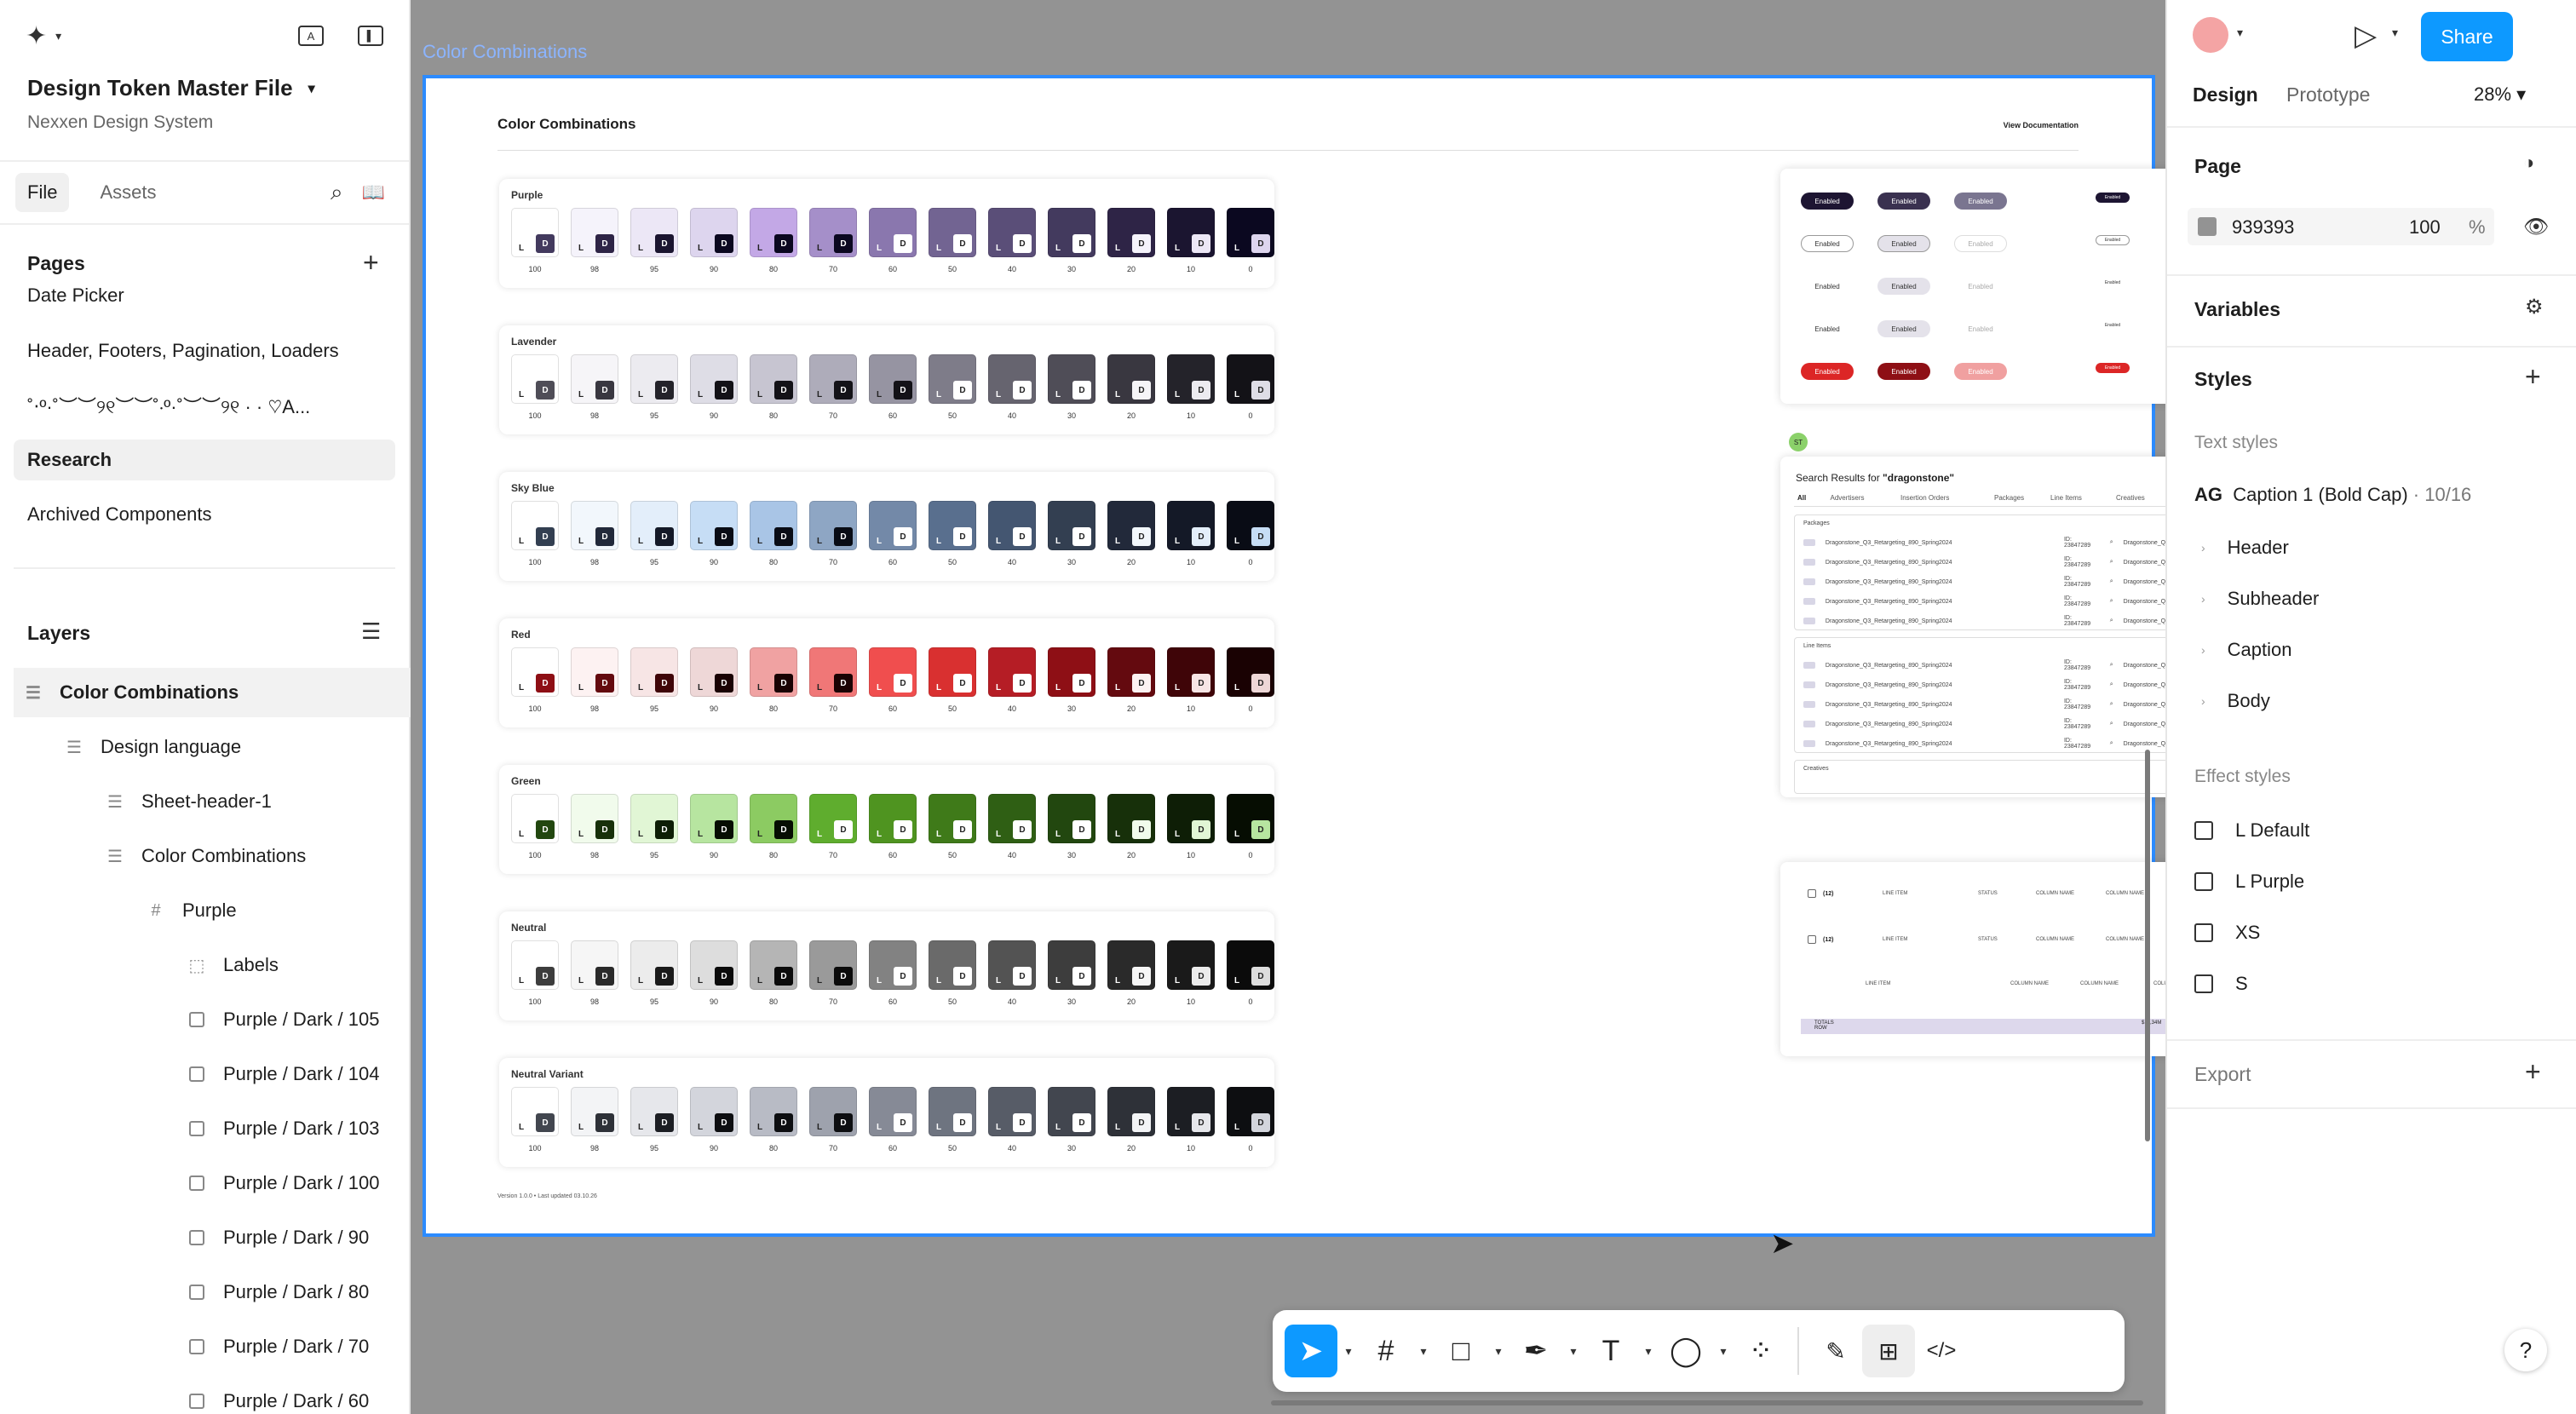  What do you see at coordinates (2251, 830) in the screenshot?
I see `effect-style-item: L Default` at bounding box center [2251, 830].